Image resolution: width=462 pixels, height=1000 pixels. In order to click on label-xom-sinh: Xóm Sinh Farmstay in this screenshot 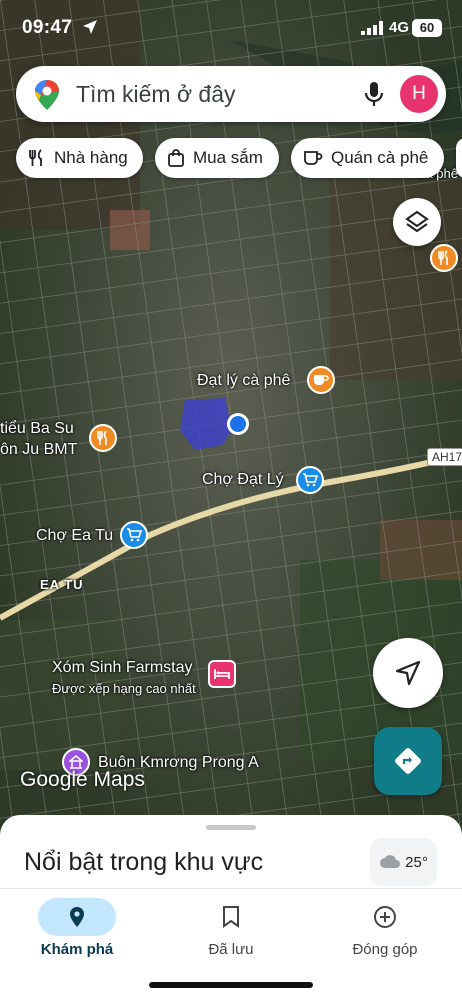, I will do `click(122, 668)`.